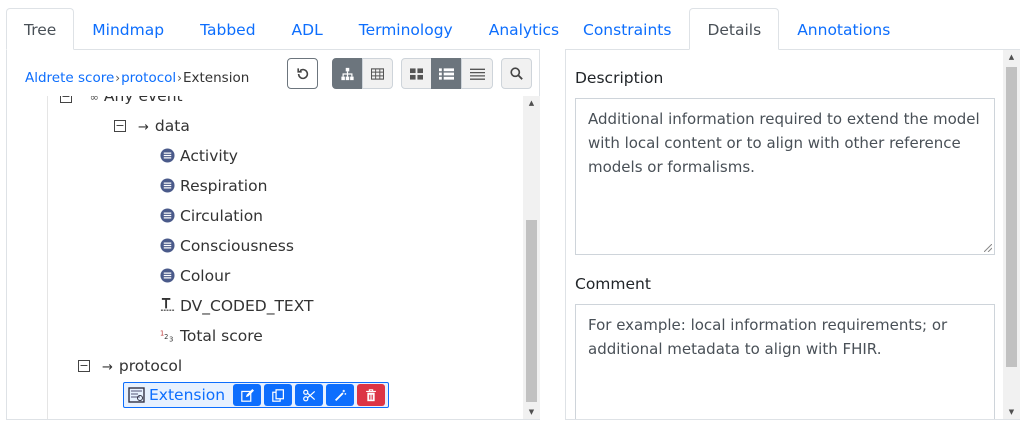  What do you see at coordinates (209, 156) in the screenshot?
I see `tree-node-label: Activity` at bounding box center [209, 156].